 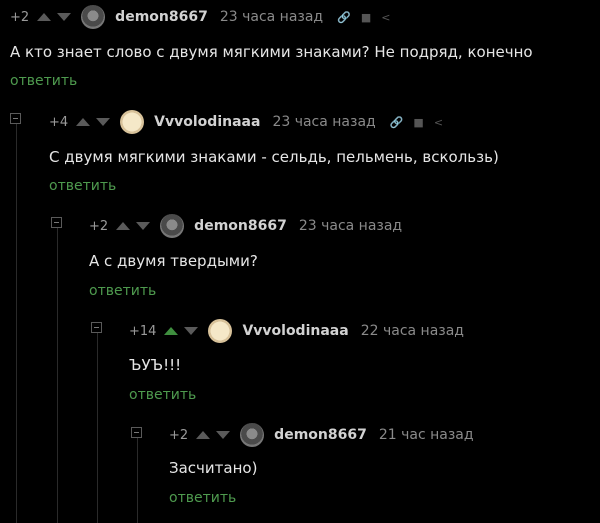 I want to click on comment-text: А с двумя твердыми?, so click(x=173, y=261).